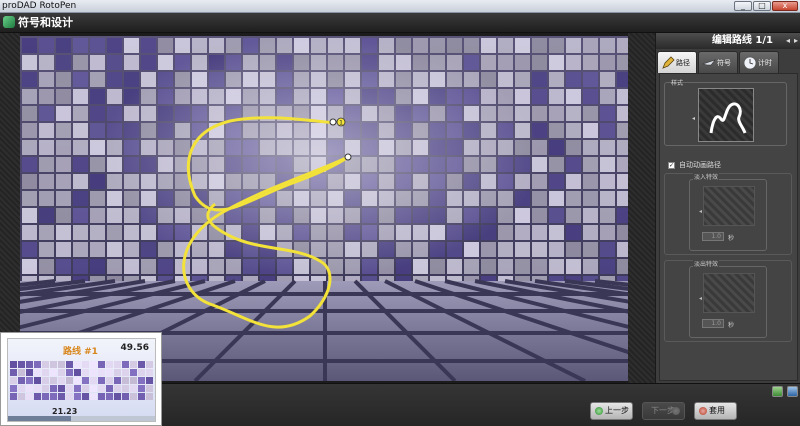 The image size is (800, 426). Describe the element at coordinates (663, 411) in the screenshot. I see `next-step-button: 下一步` at that location.